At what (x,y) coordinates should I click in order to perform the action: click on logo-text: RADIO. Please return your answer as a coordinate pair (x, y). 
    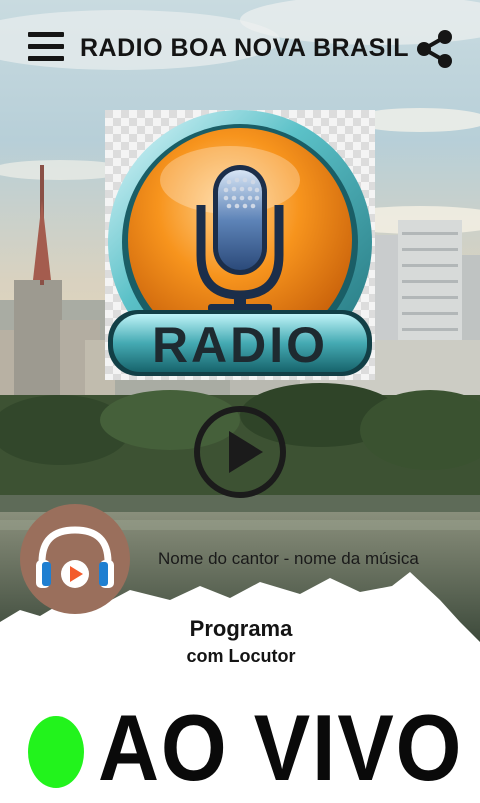
    Looking at the image, I should click on (240, 345).